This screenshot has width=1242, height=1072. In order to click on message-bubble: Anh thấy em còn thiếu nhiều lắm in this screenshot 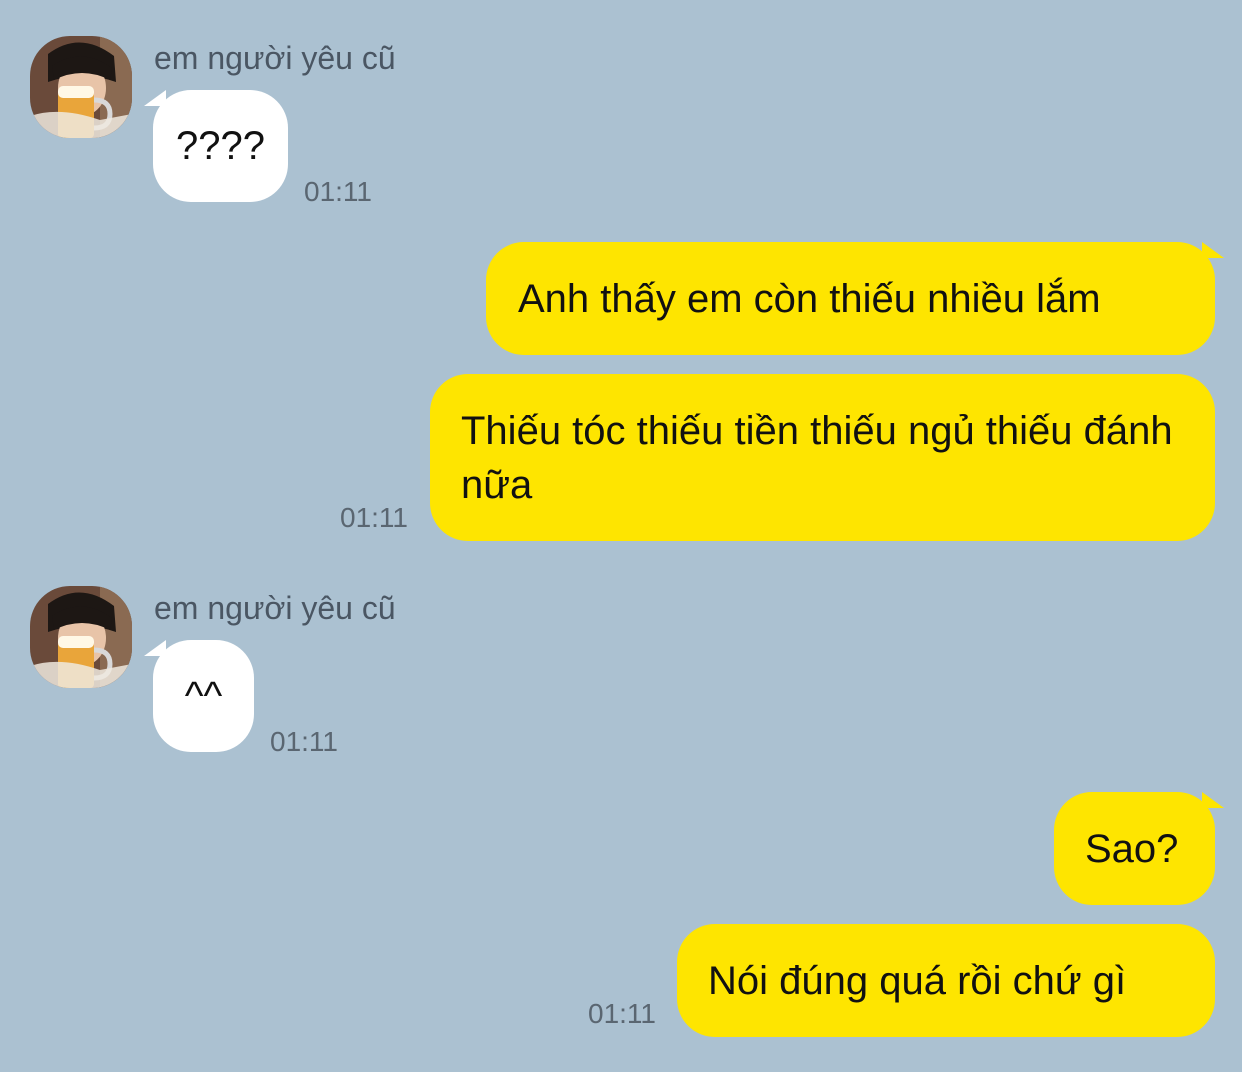, I will do `click(850, 298)`.